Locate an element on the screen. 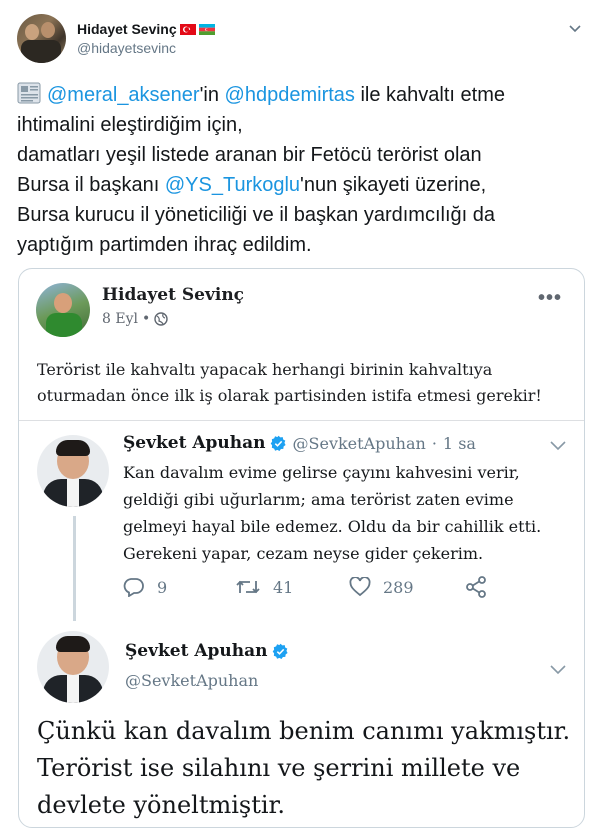  reply-count: 9 is located at coordinates (162, 587).